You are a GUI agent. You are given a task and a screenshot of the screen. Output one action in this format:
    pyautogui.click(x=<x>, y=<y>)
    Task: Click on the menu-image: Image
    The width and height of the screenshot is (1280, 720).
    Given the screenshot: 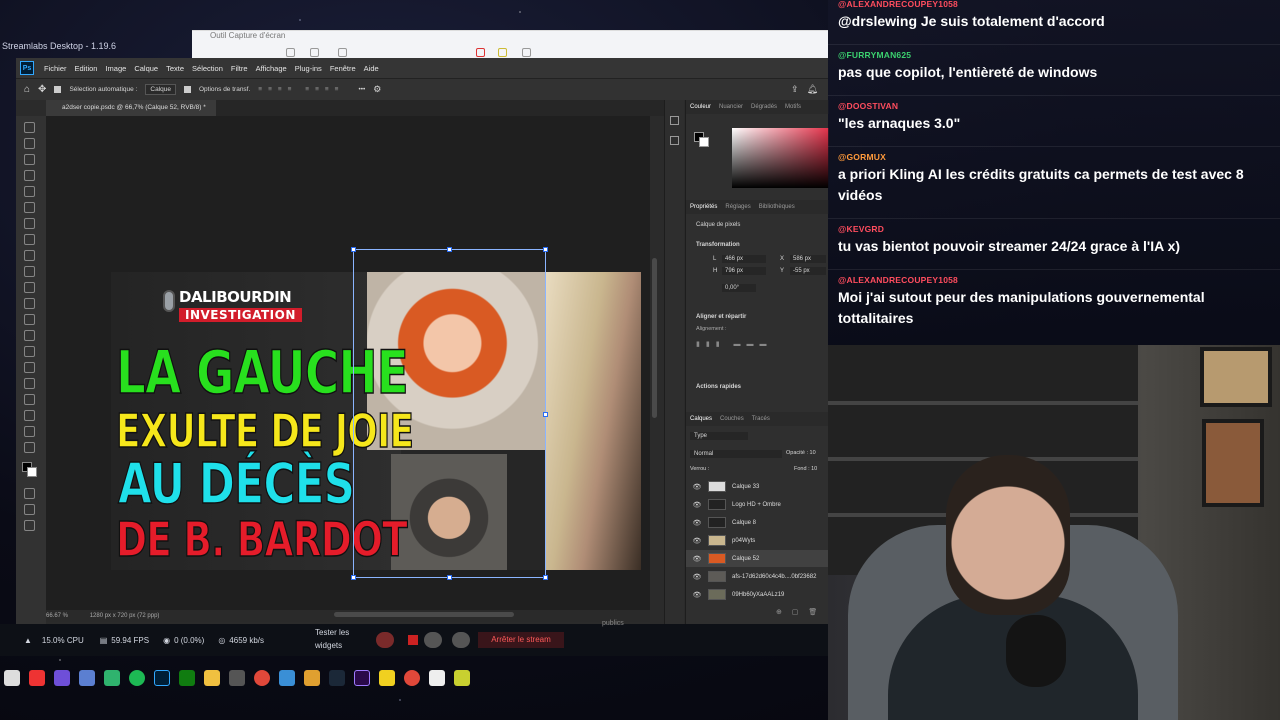 What is the action you would take?
    pyautogui.click(x=115, y=68)
    